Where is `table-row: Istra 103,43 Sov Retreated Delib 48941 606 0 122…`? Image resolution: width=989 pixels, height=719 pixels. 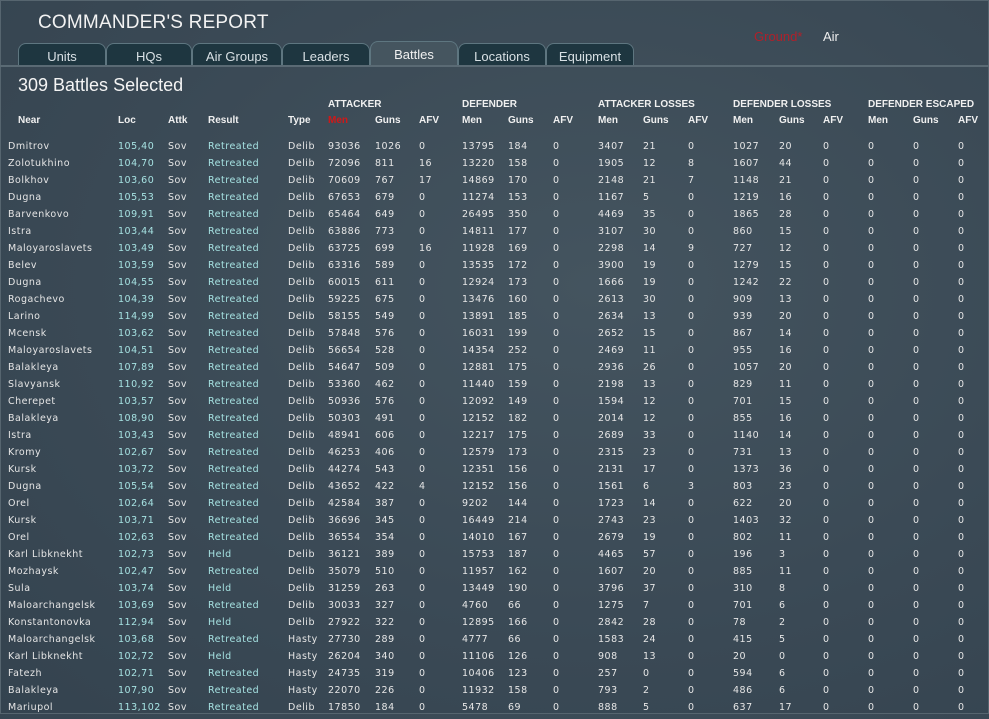
table-row: Istra 103,43 Sov Retreated Delib 48941 606 0 122… is located at coordinates (494, 438).